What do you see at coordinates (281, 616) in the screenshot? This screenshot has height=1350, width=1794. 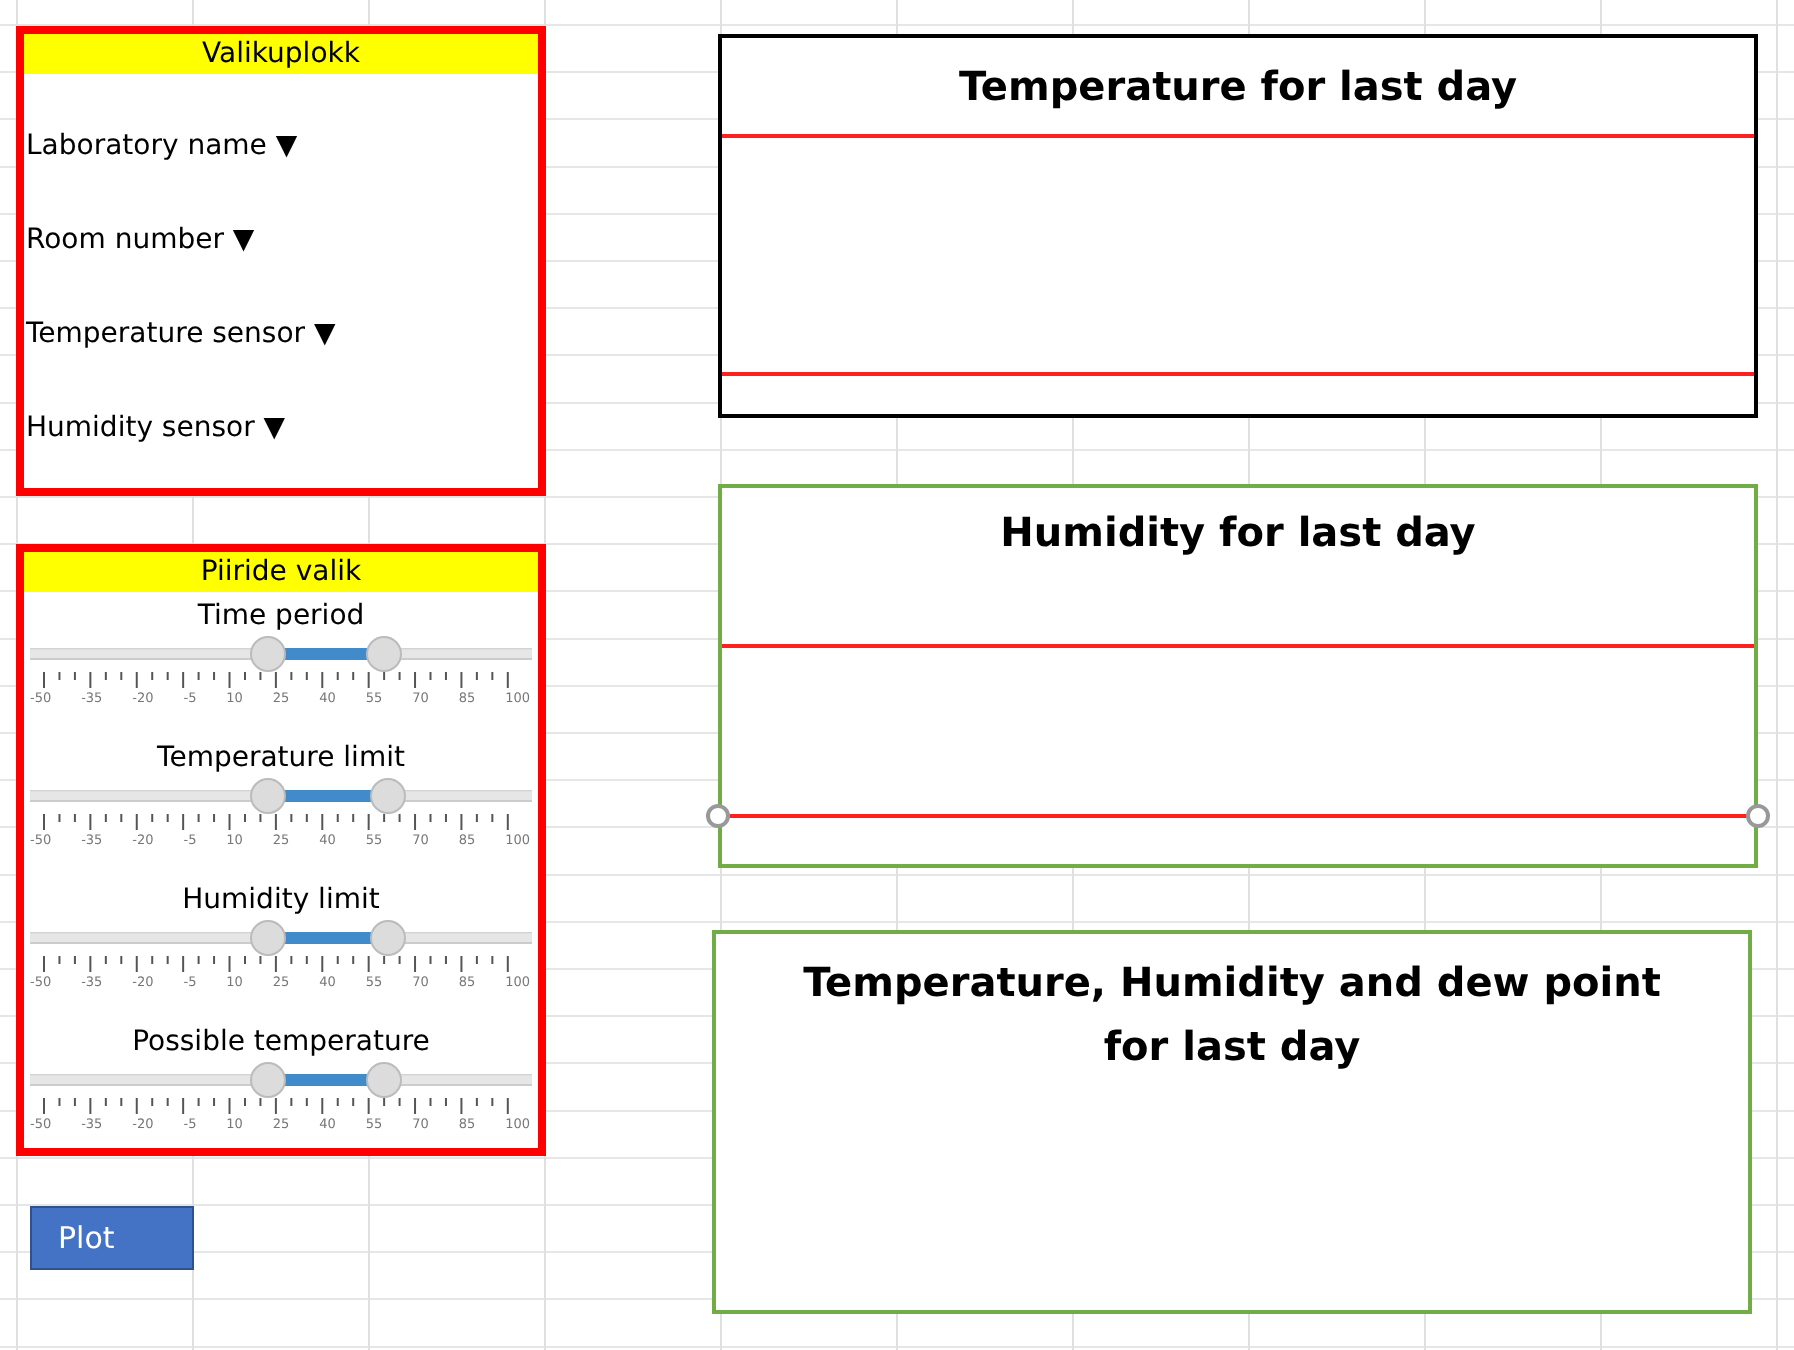 I see `slider-label: Time period` at bounding box center [281, 616].